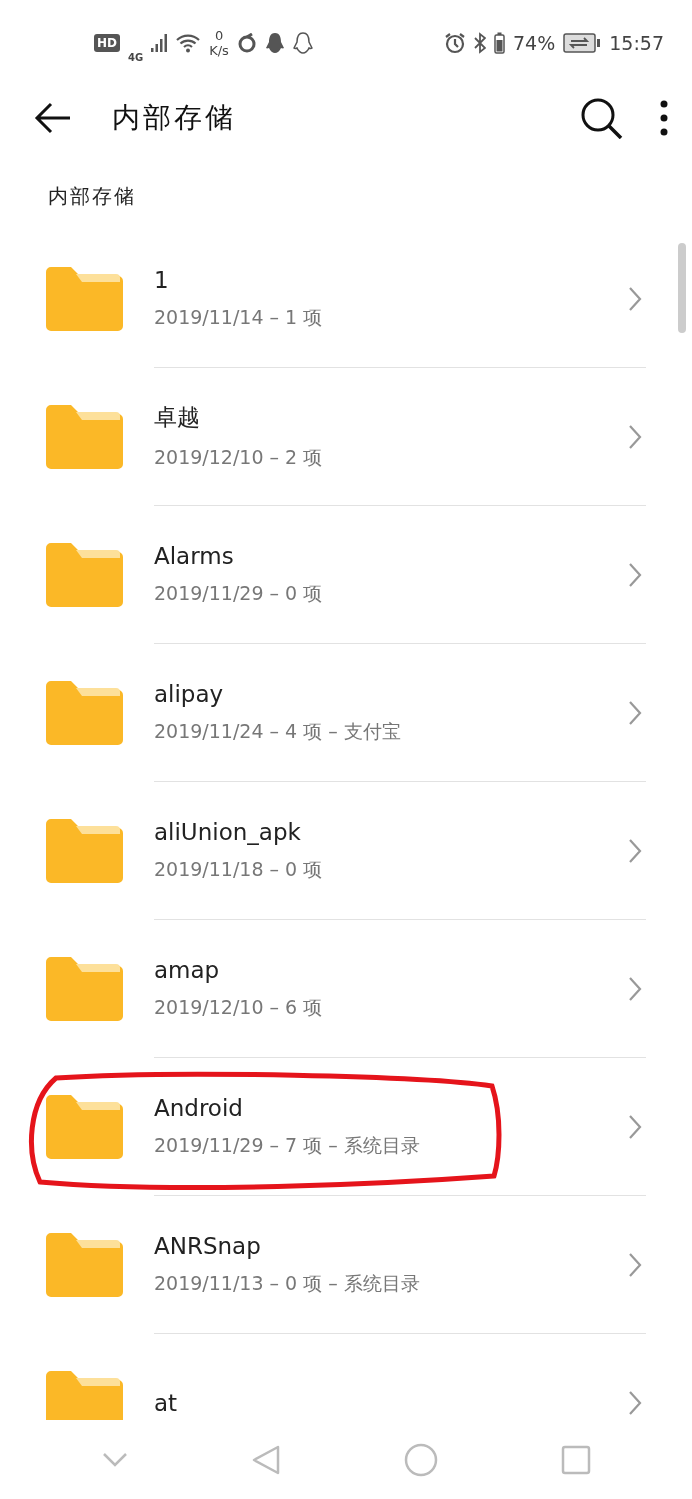 The image size is (692, 1499). I want to click on folder-name: 1, so click(161, 279).